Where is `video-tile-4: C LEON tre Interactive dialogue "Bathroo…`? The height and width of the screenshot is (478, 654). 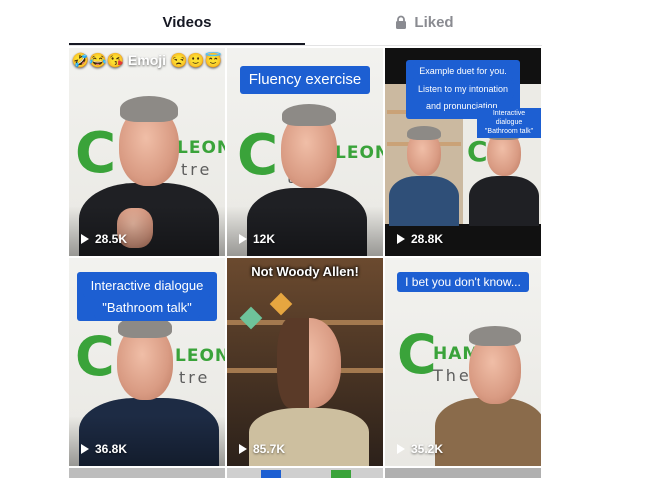
video-tile-4: C LEON tre Interactive dialogue "Bathroo… is located at coordinates (147, 362).